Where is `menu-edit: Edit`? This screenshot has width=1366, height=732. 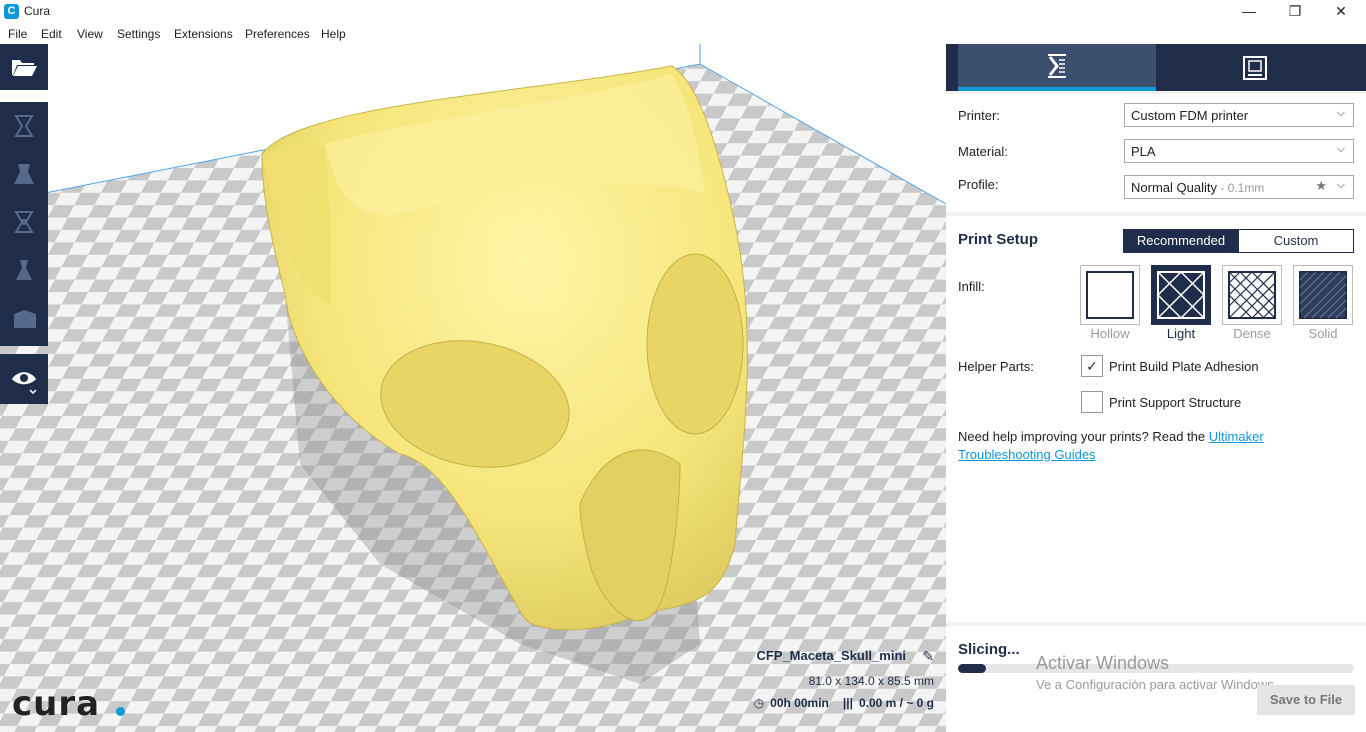 menu-edit: Edit is located at coordinates (51, 34).